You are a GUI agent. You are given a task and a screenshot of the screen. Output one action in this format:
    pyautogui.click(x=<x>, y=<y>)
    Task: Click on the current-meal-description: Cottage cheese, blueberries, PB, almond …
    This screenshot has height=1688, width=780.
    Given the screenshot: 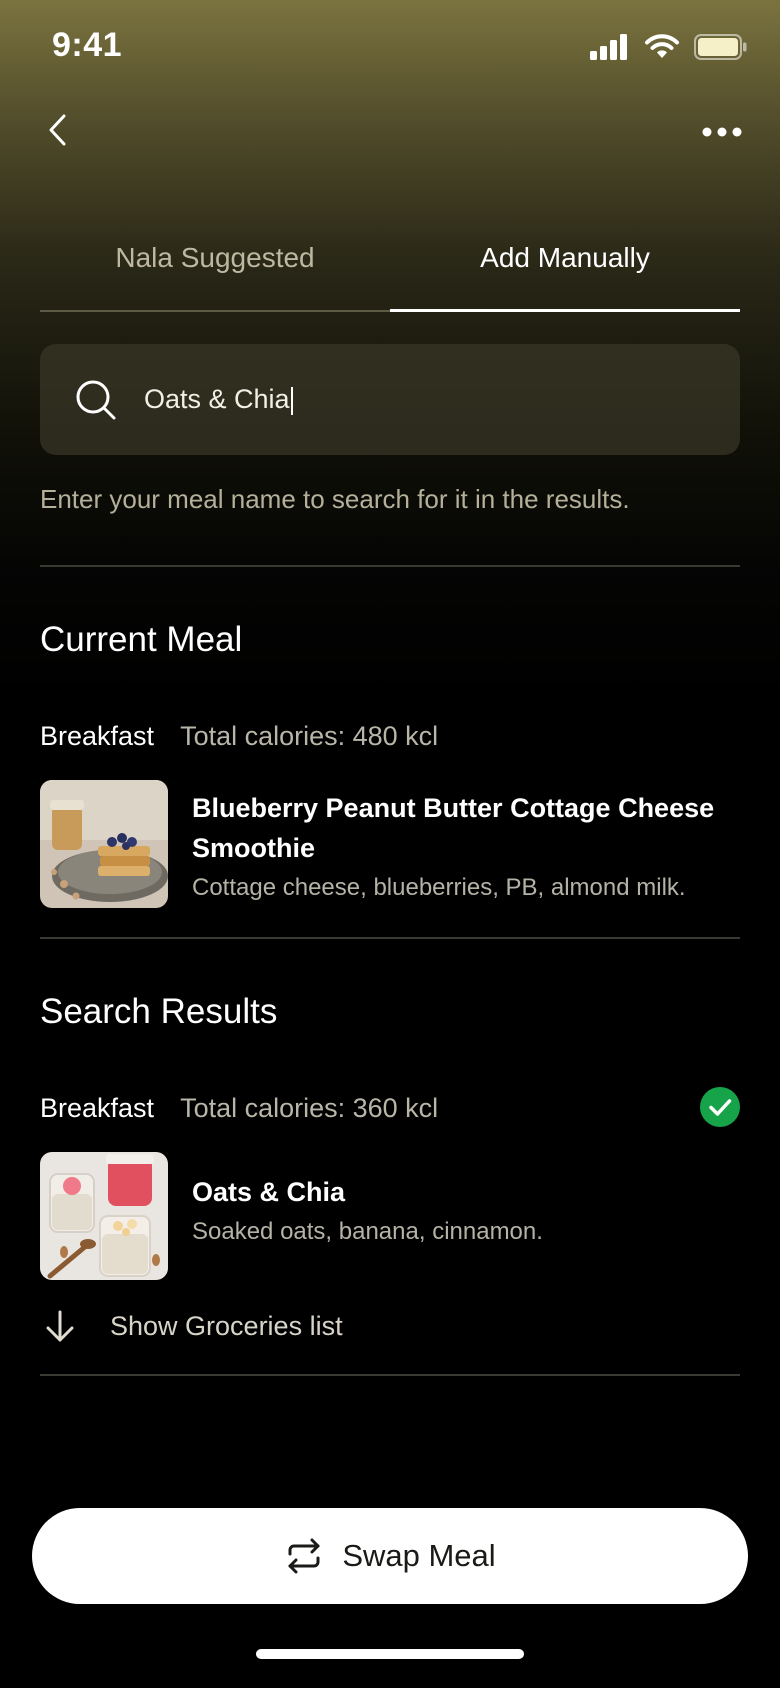 What is the action you would take?
    pyautogui.click(x=439, y=887)
    